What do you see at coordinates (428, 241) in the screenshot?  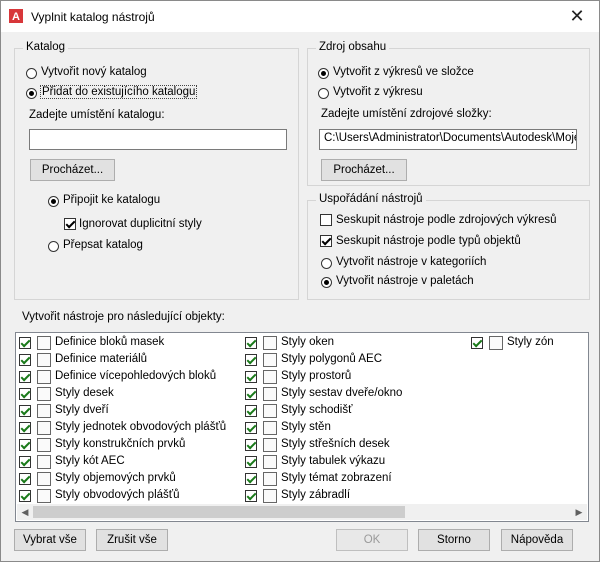 I see `check-group-by-type-label: Seskupit nástroje podle typů objektů` at bounding box center [428, 241].